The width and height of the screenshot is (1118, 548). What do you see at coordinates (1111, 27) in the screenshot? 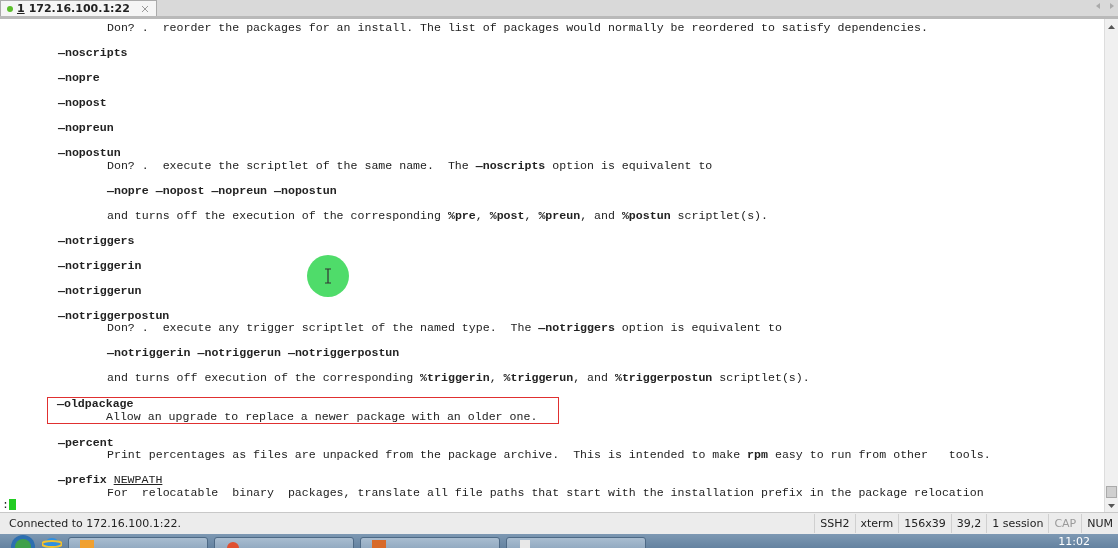
I see `scroll-up-icon` at bounding box center [1111, 27].